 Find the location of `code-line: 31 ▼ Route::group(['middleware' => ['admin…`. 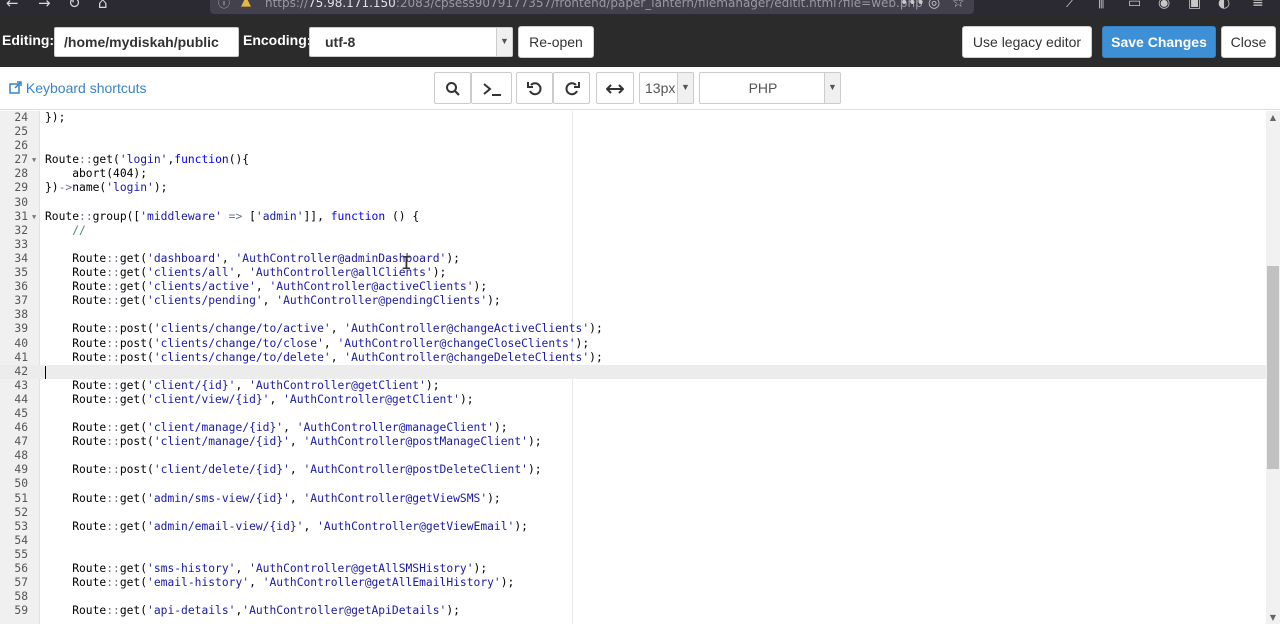

code-line: 31 ▼ Route::group(['middleware' => ['admin… is located at coordinates (633, 217).